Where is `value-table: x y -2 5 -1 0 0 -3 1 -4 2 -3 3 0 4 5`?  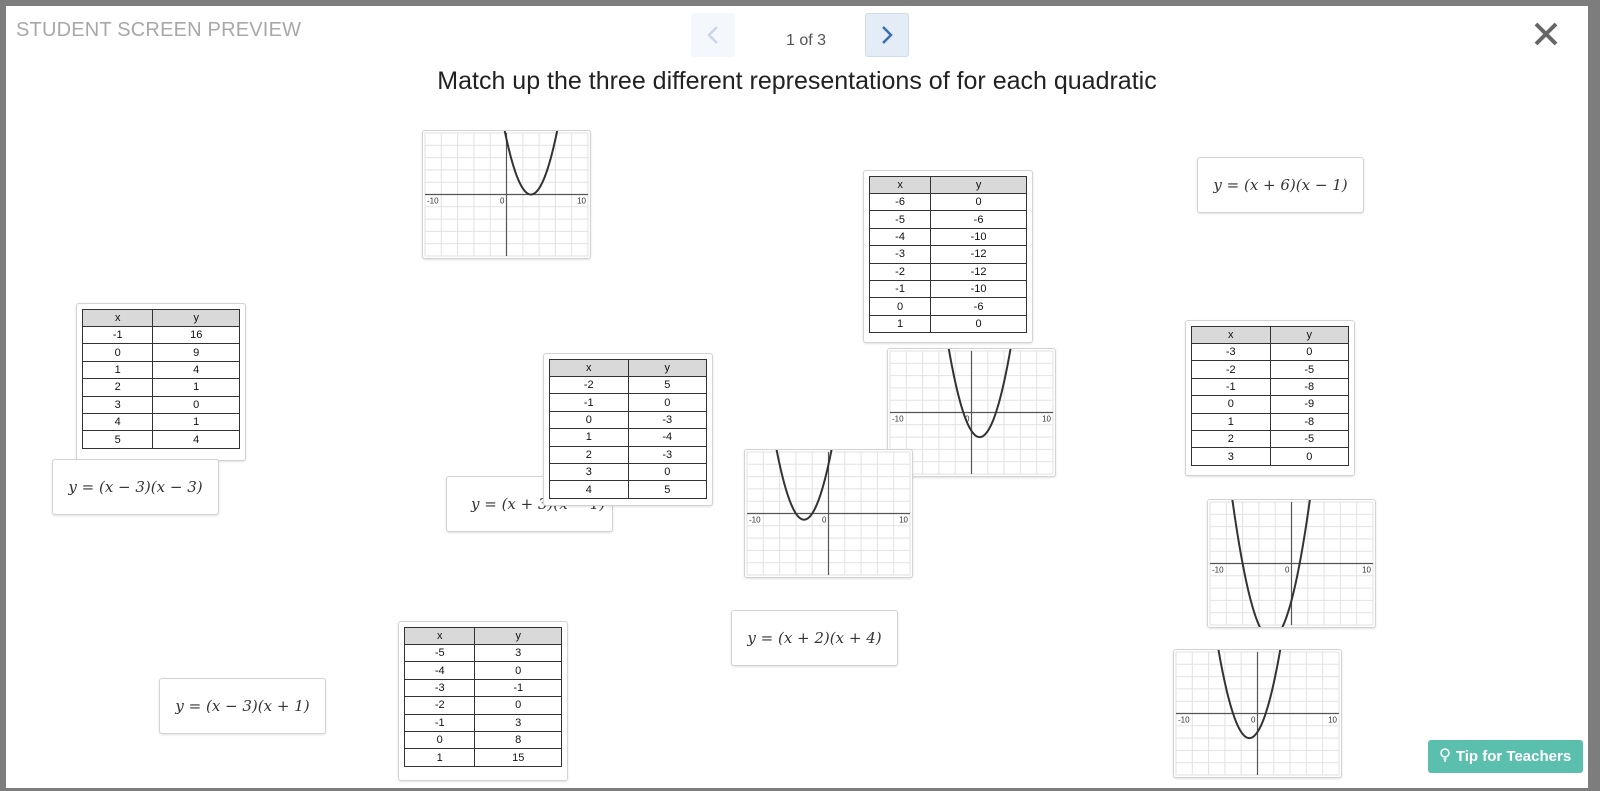 value-table: x y -2 5 -1 0 0 -3 1 -4 2 -3 3 0 4 5 is located at coordinates (628, 429).